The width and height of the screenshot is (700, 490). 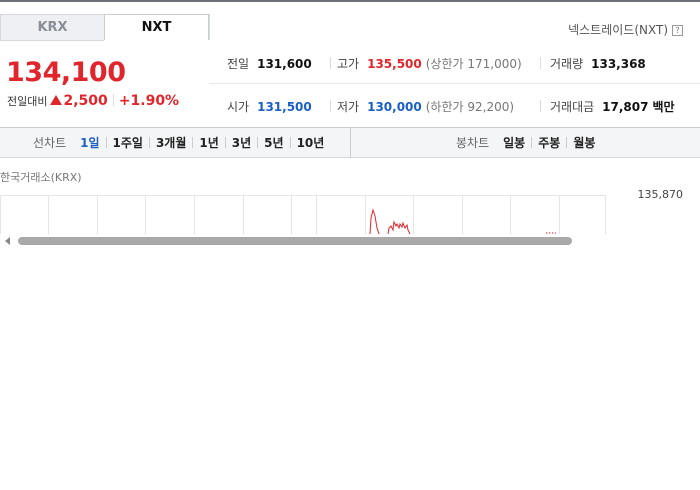 I want to click on stat-label: 저가, so click(x=348, y=107).